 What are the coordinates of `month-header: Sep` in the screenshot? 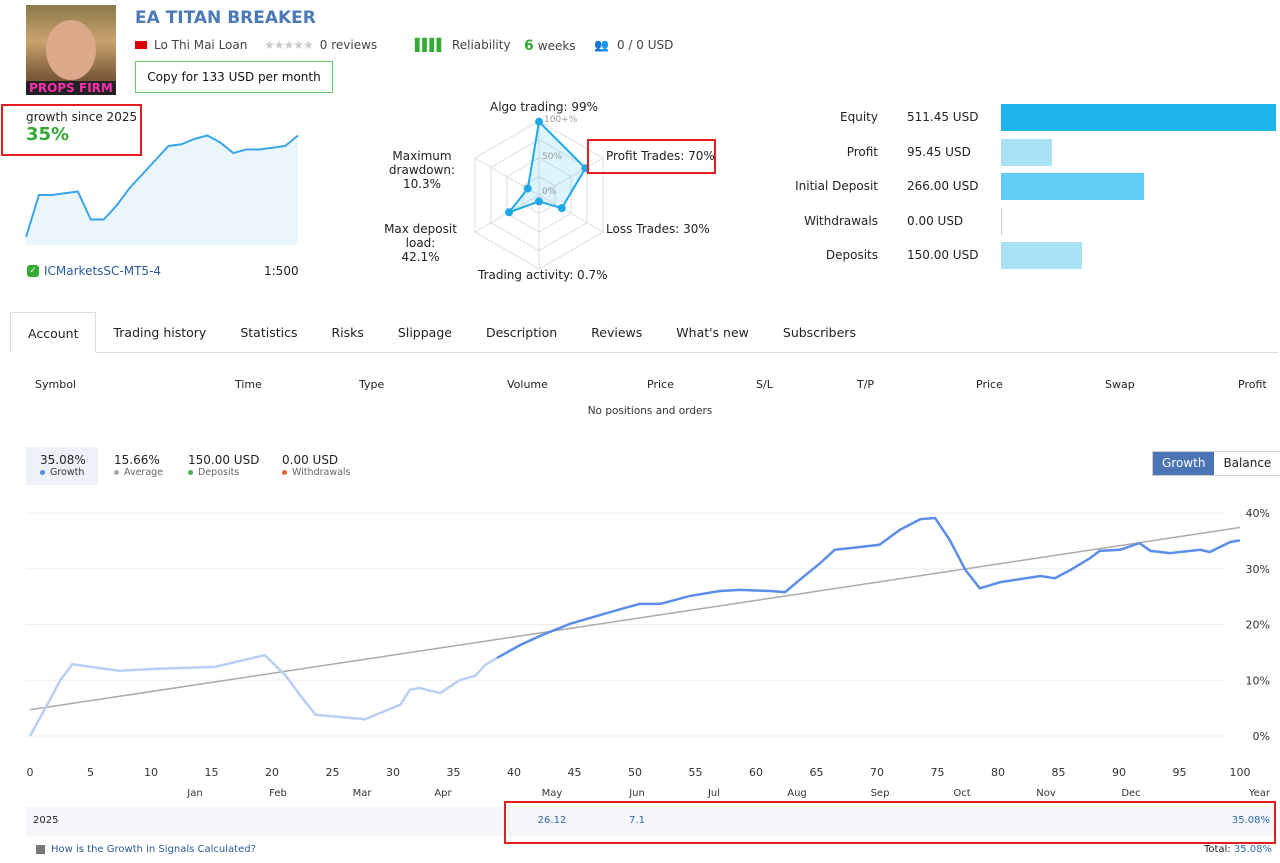 It's located at (880, 793).